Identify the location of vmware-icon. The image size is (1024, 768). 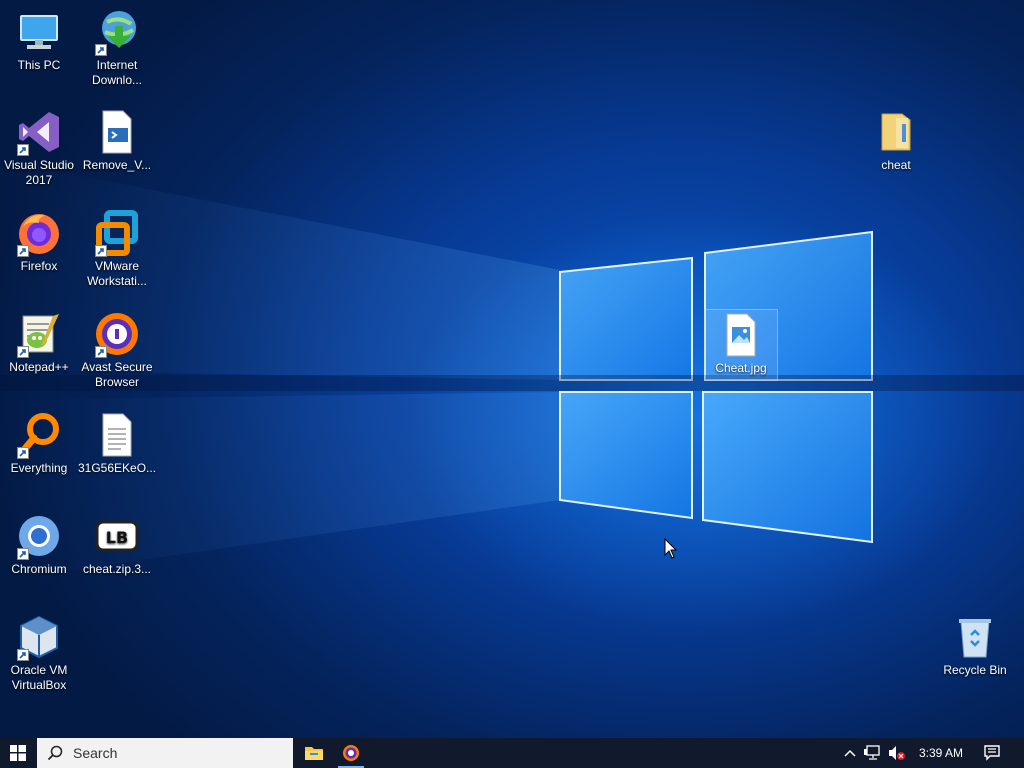
(117, 233).